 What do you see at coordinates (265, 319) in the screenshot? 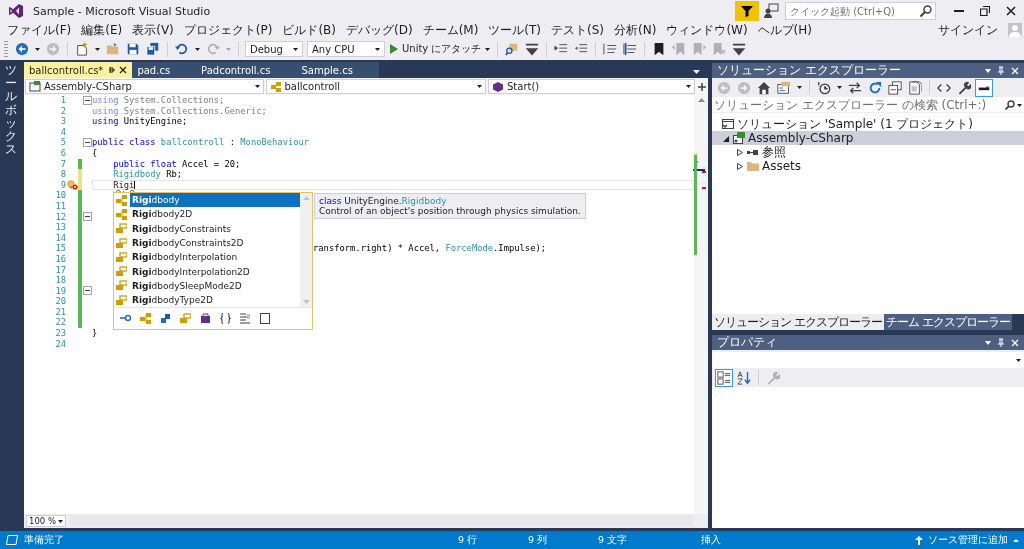
I see `blank-filter-icon` at bounding box center [265, 319].